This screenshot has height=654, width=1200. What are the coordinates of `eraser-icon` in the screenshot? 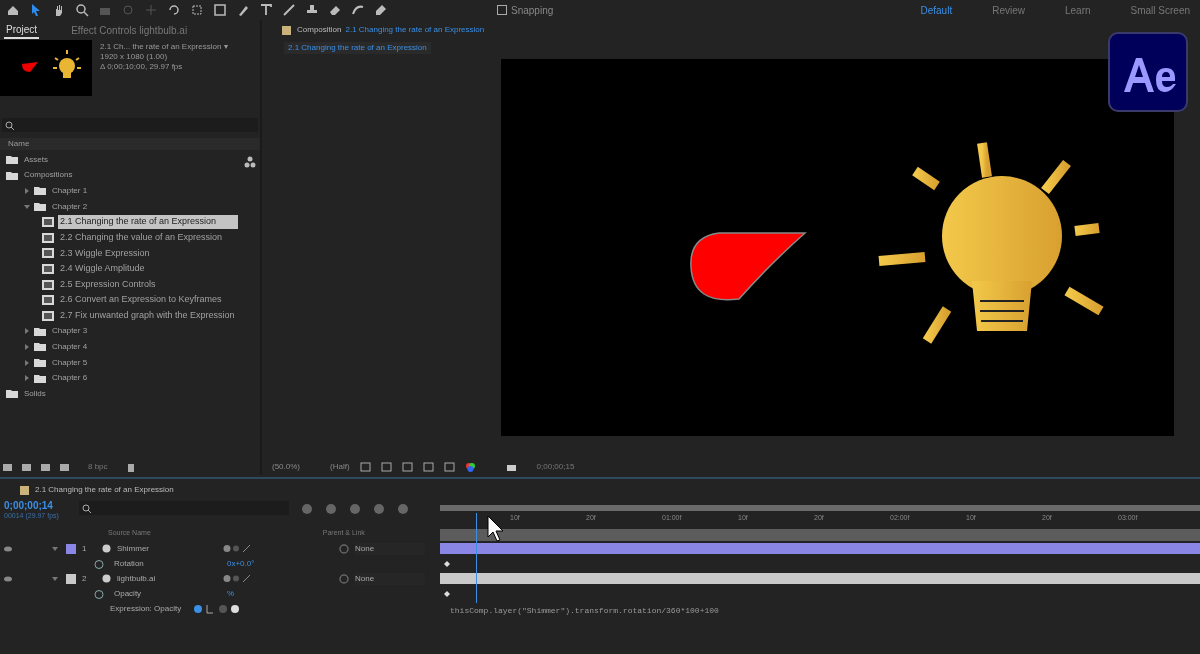 It's located at (335, 10).